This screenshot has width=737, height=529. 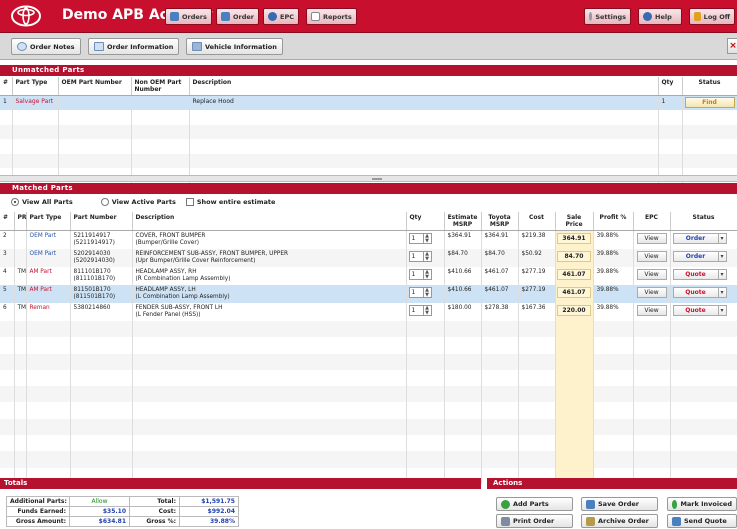 I want to click on description-secondary: (R Combination Lamp Assembly), so click(x=183, y=279).